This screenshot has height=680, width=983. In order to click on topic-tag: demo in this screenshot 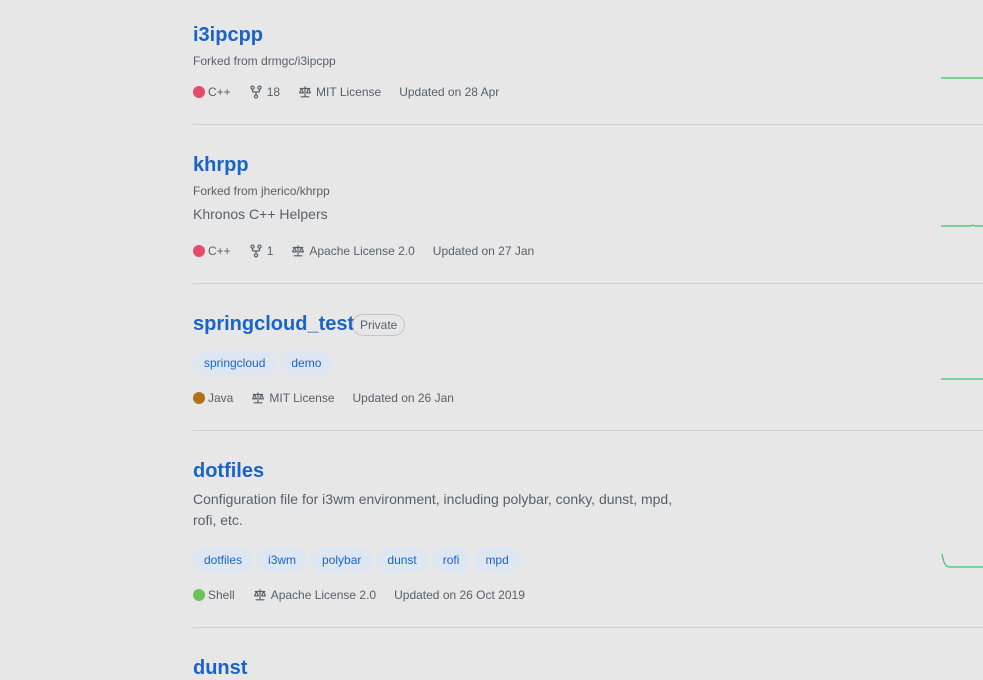, I will do `click(306, 363)`.